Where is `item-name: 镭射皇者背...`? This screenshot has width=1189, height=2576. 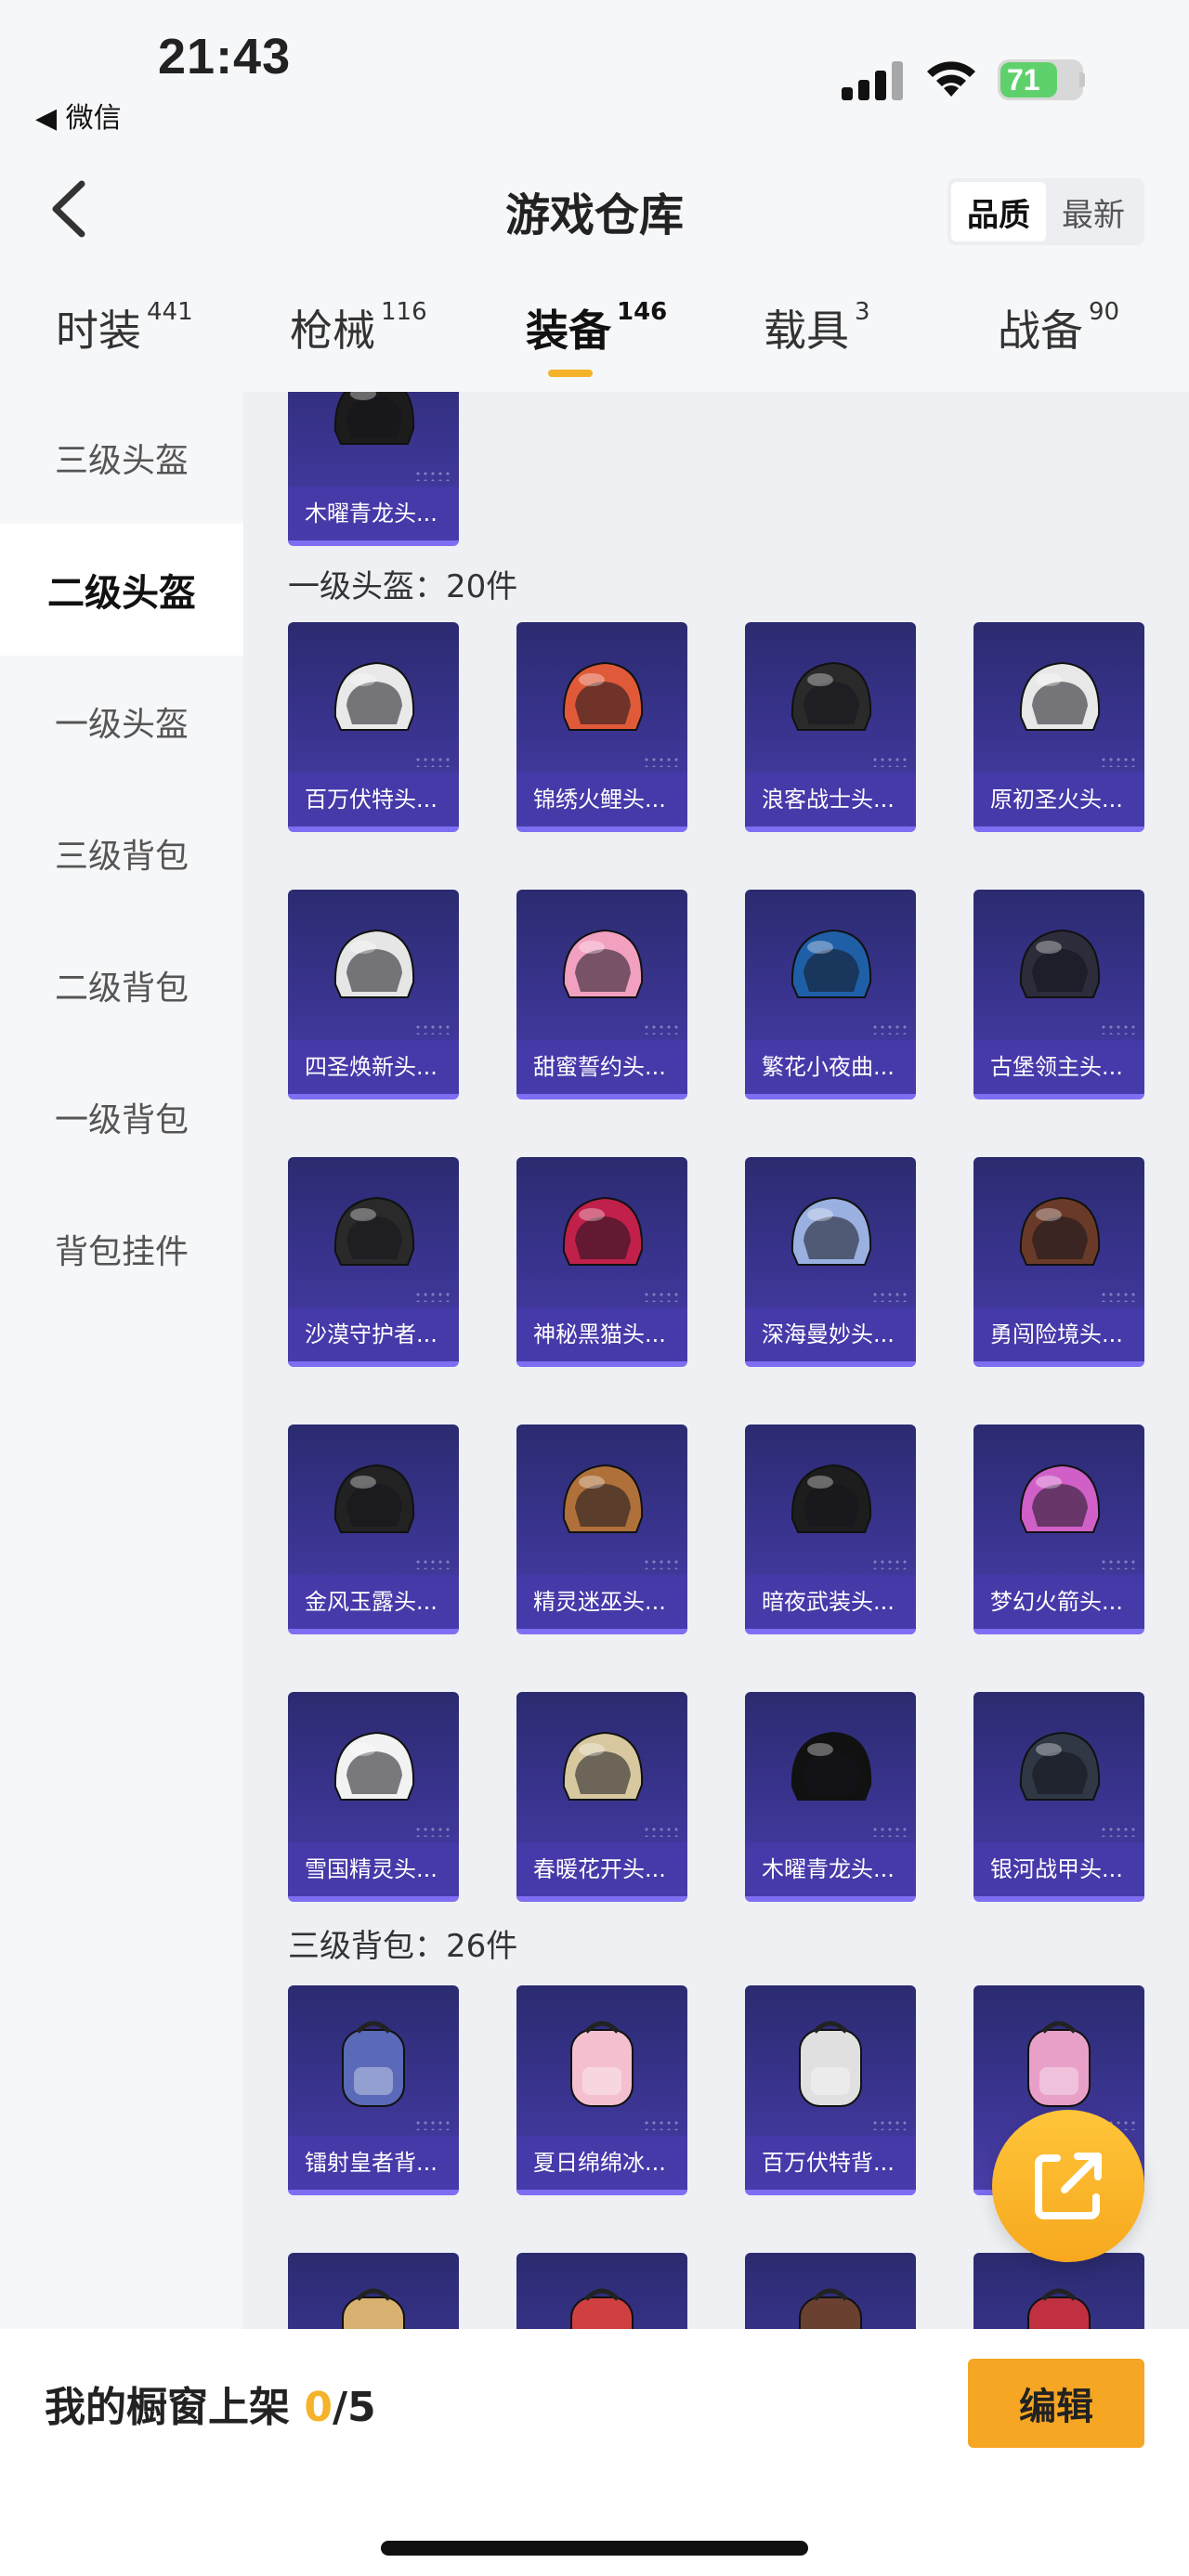 item-name: 镭射皇者背... is located at coordinates (374, 2163).